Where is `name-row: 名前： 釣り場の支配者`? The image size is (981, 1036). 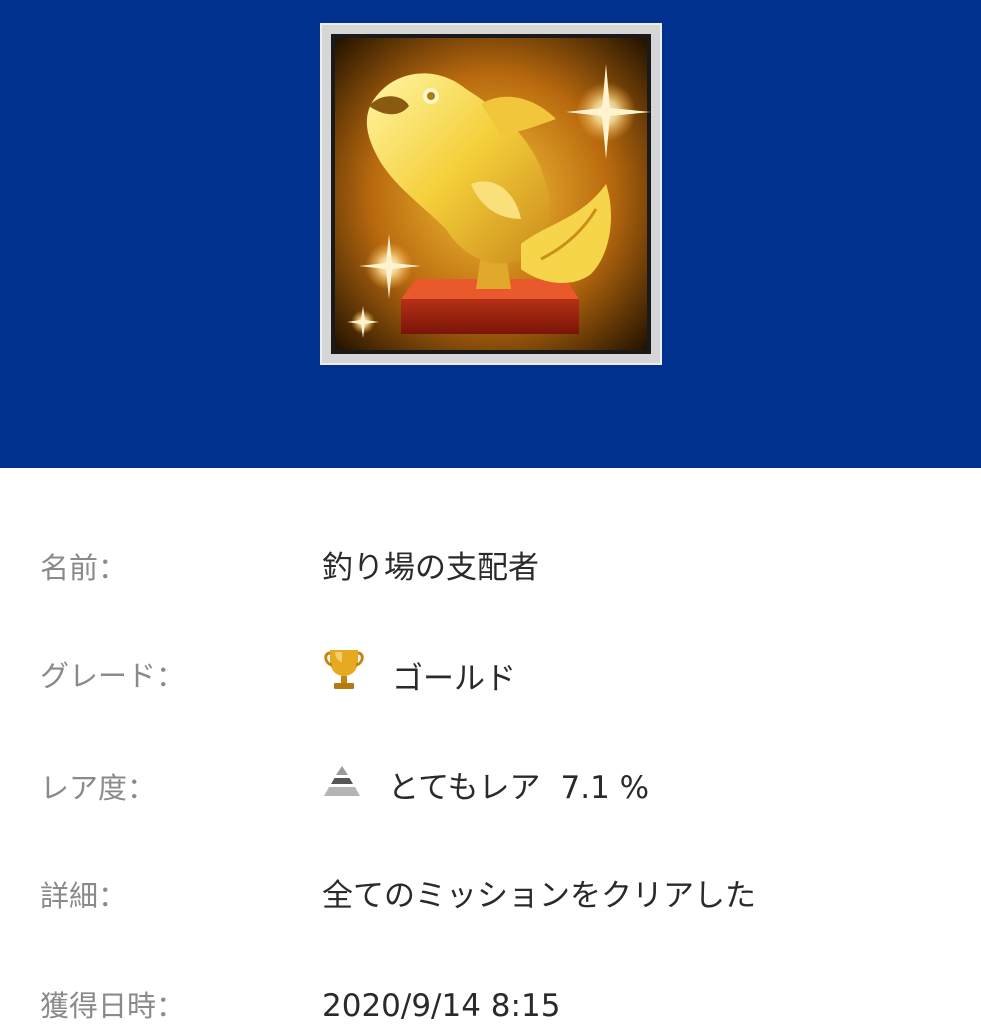 name-row: 名前： 釣り場の支配者 is located at coordinates (490, 568).